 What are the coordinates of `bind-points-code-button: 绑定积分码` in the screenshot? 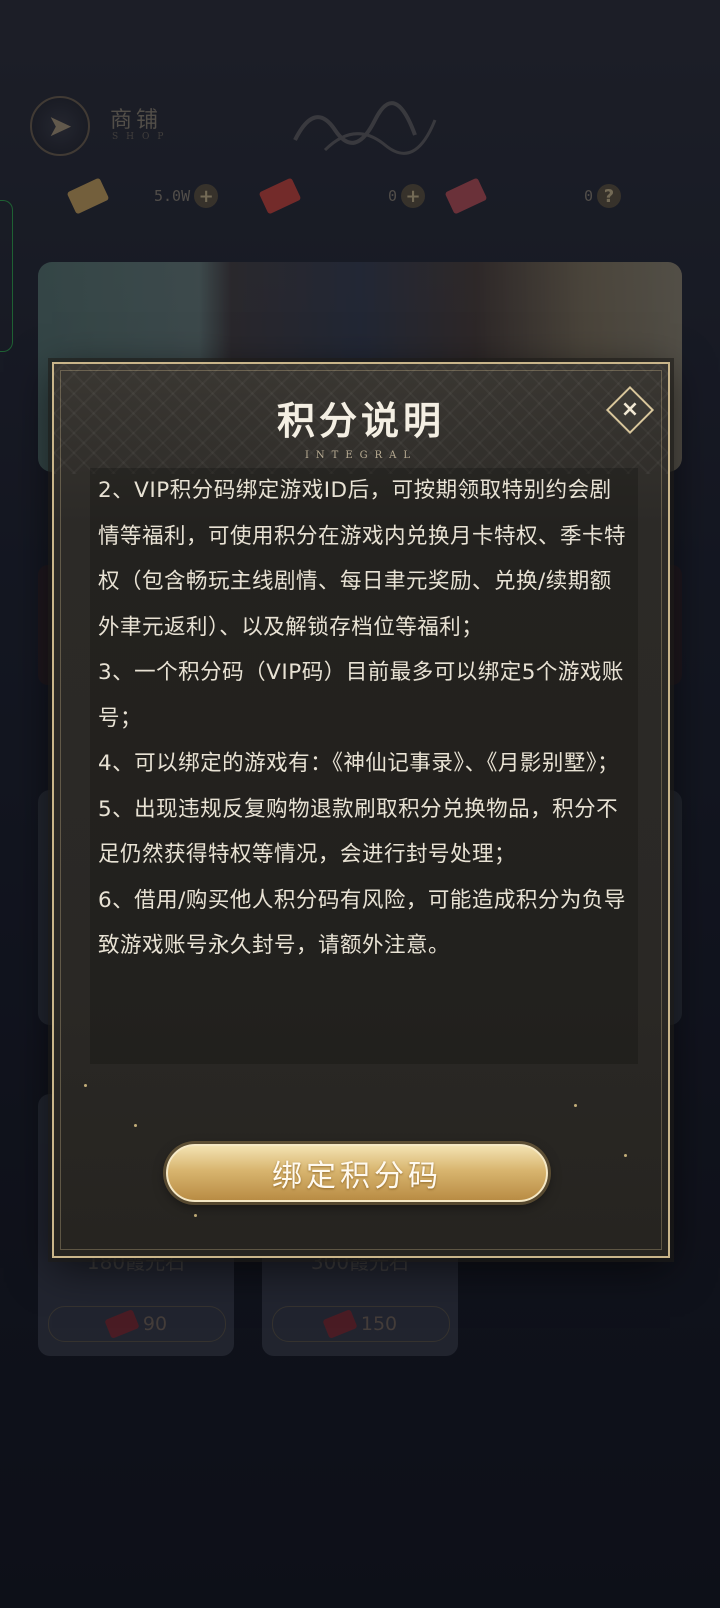 It's located at (357, 1173).